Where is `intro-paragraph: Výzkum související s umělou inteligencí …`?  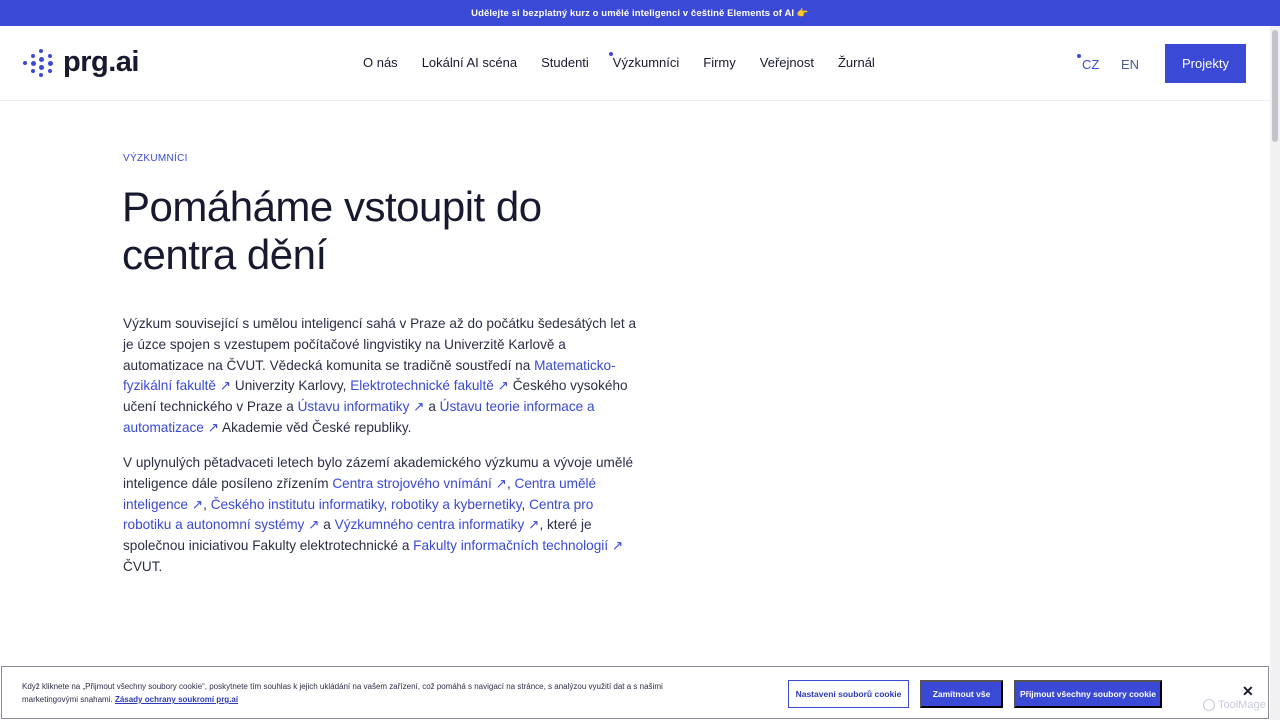 intro-paragraph: Výzkum související s umělou inteligencí … is located at coordinates (380, 375).